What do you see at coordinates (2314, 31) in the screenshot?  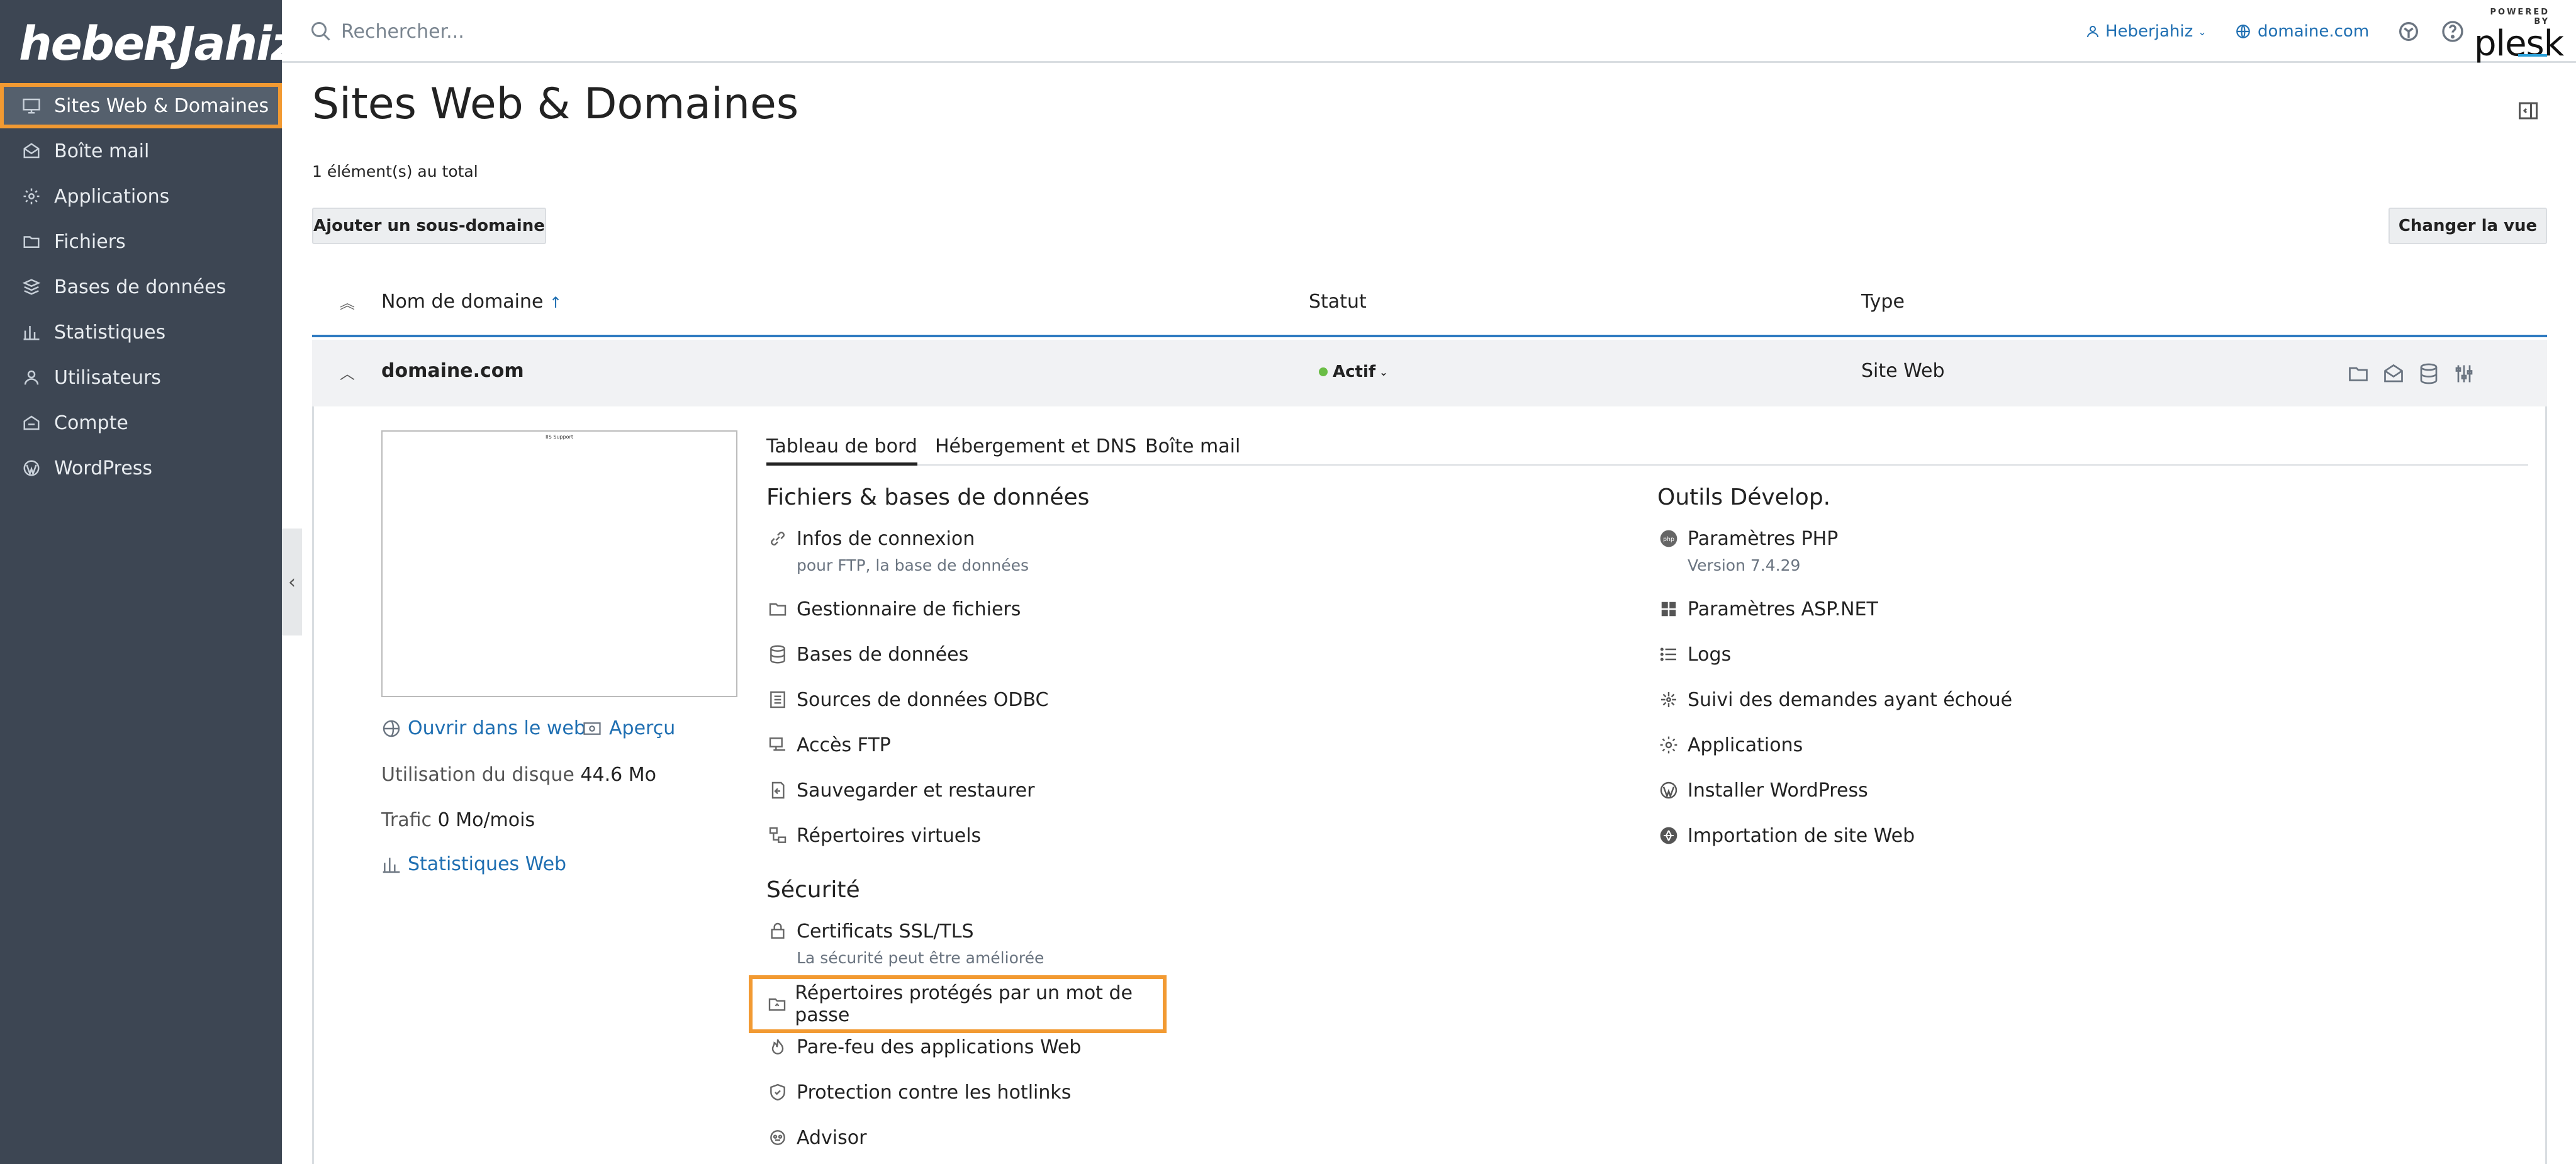 I see `domain-name: domaine.com` at bounding box center [2314, 31].